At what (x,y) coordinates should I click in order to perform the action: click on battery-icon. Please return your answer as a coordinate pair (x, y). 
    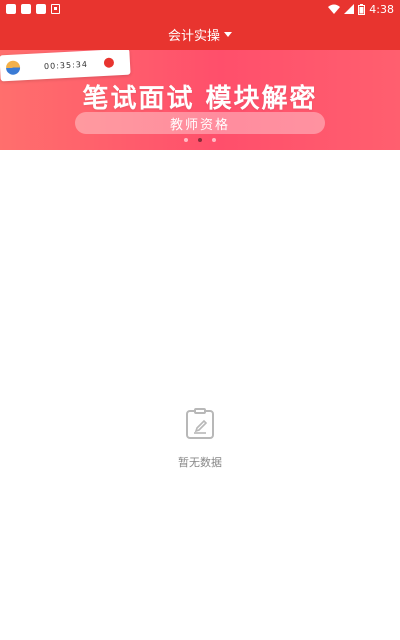
    Looking at the image, I should click on (362, 9).